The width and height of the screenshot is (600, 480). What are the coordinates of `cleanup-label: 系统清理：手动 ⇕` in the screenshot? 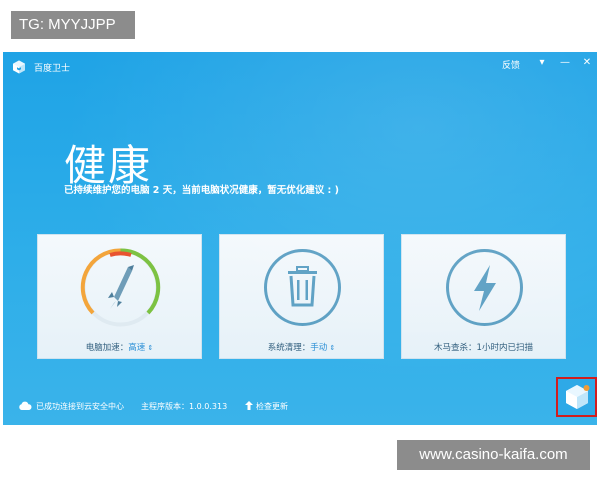 It's located at (301, 348).